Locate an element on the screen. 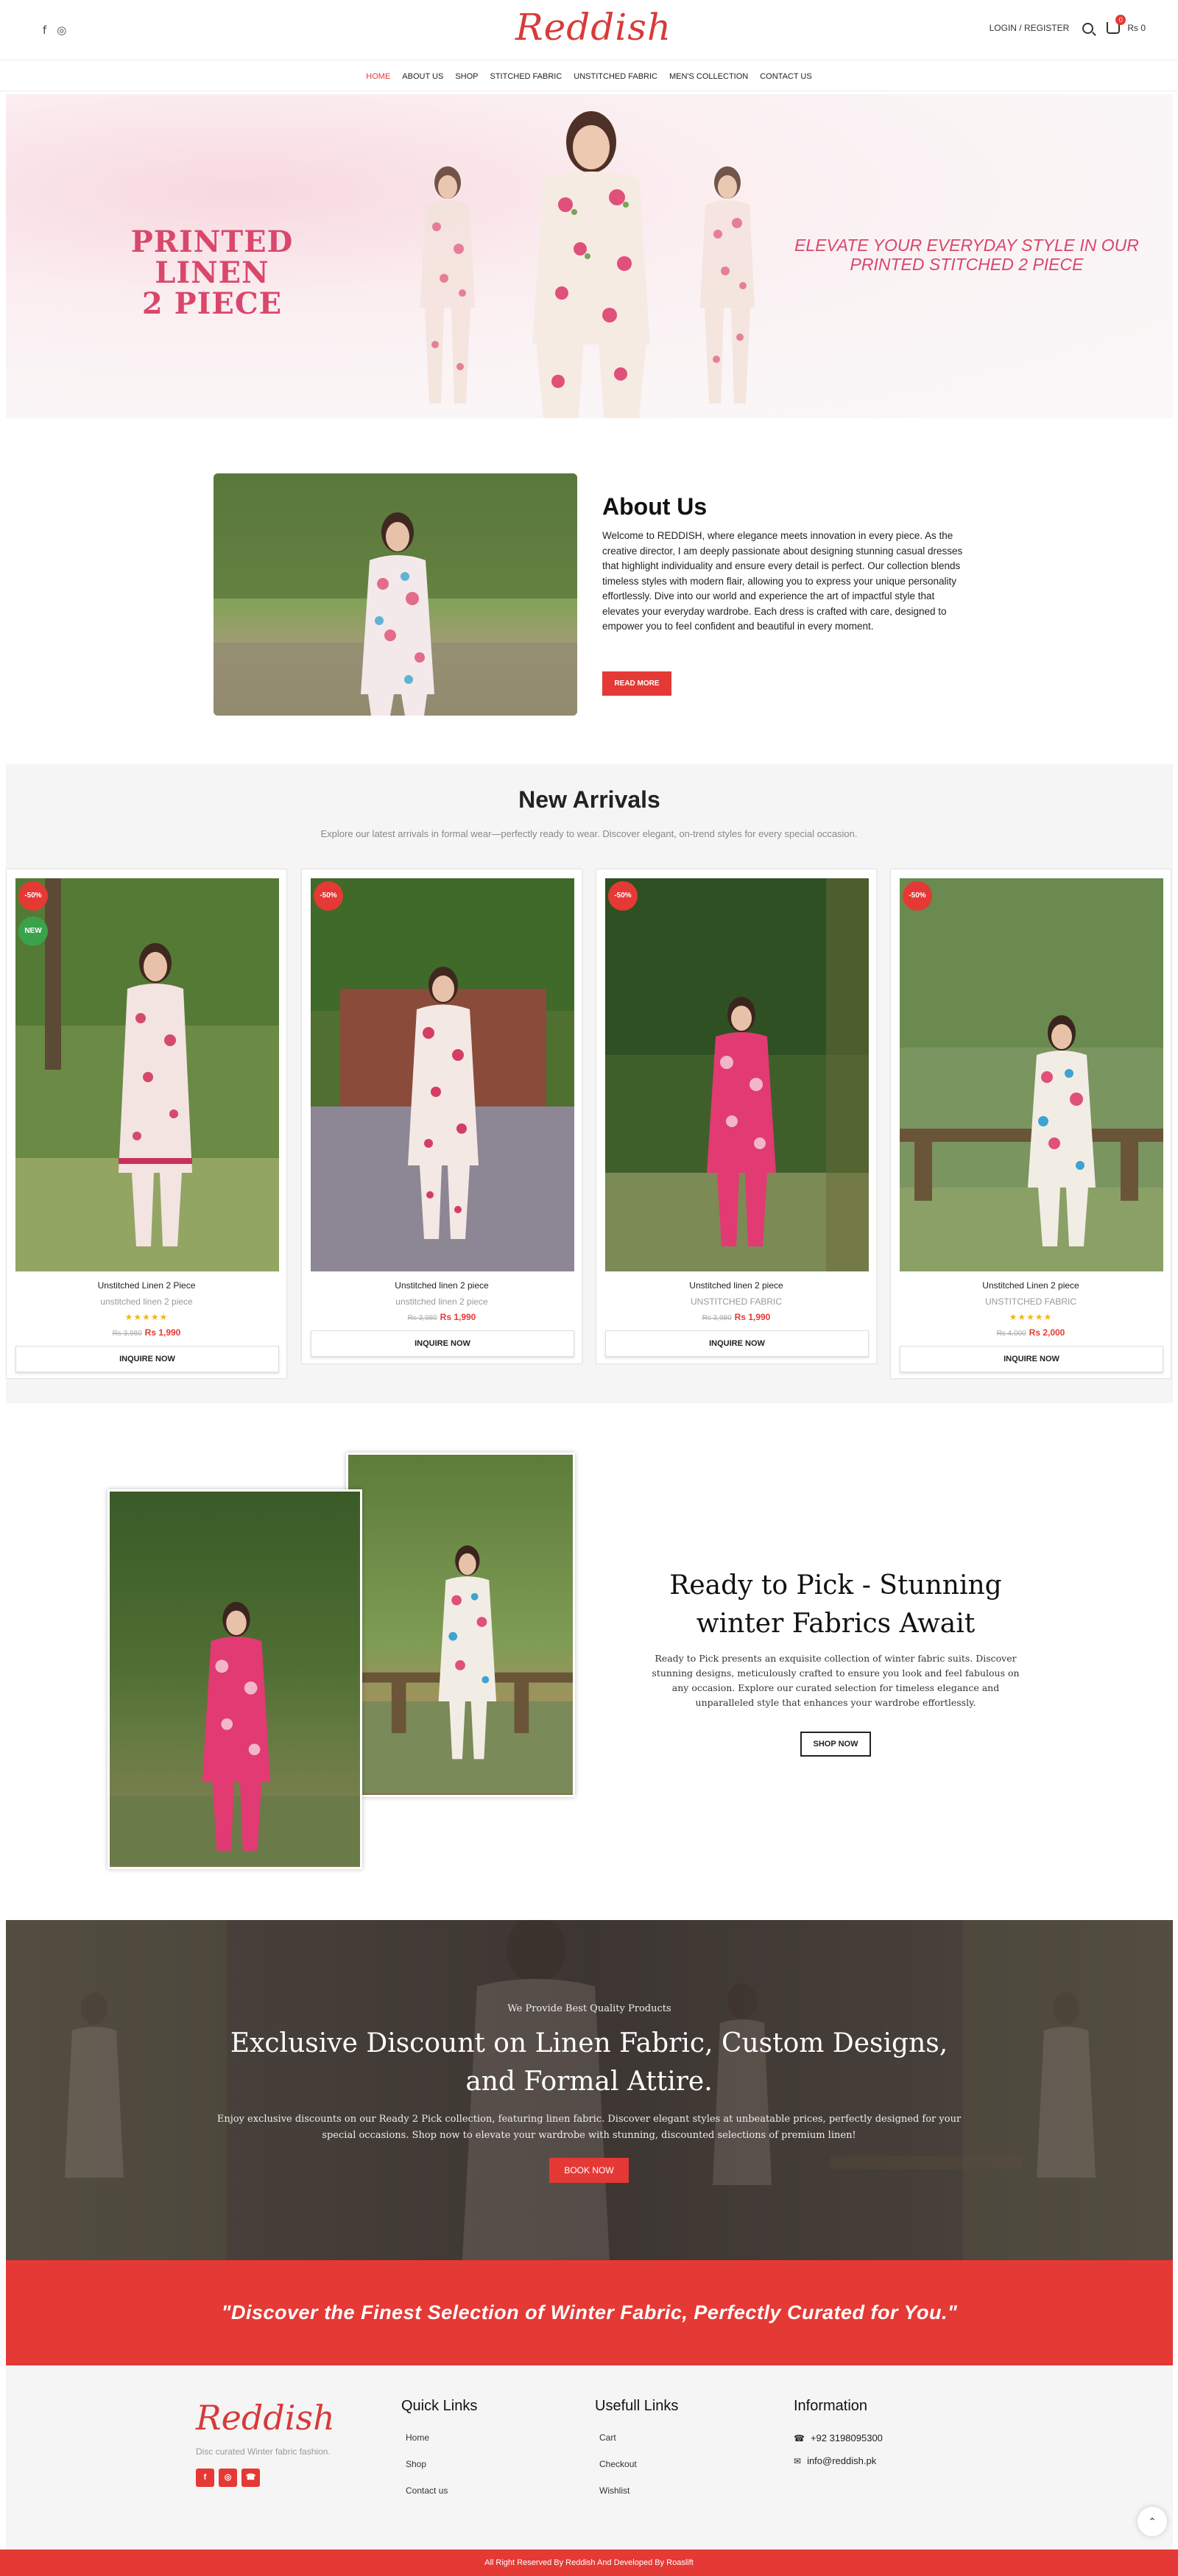  footer-email: ✉ info@reddish.pk is located at coordinates (838, 2460).